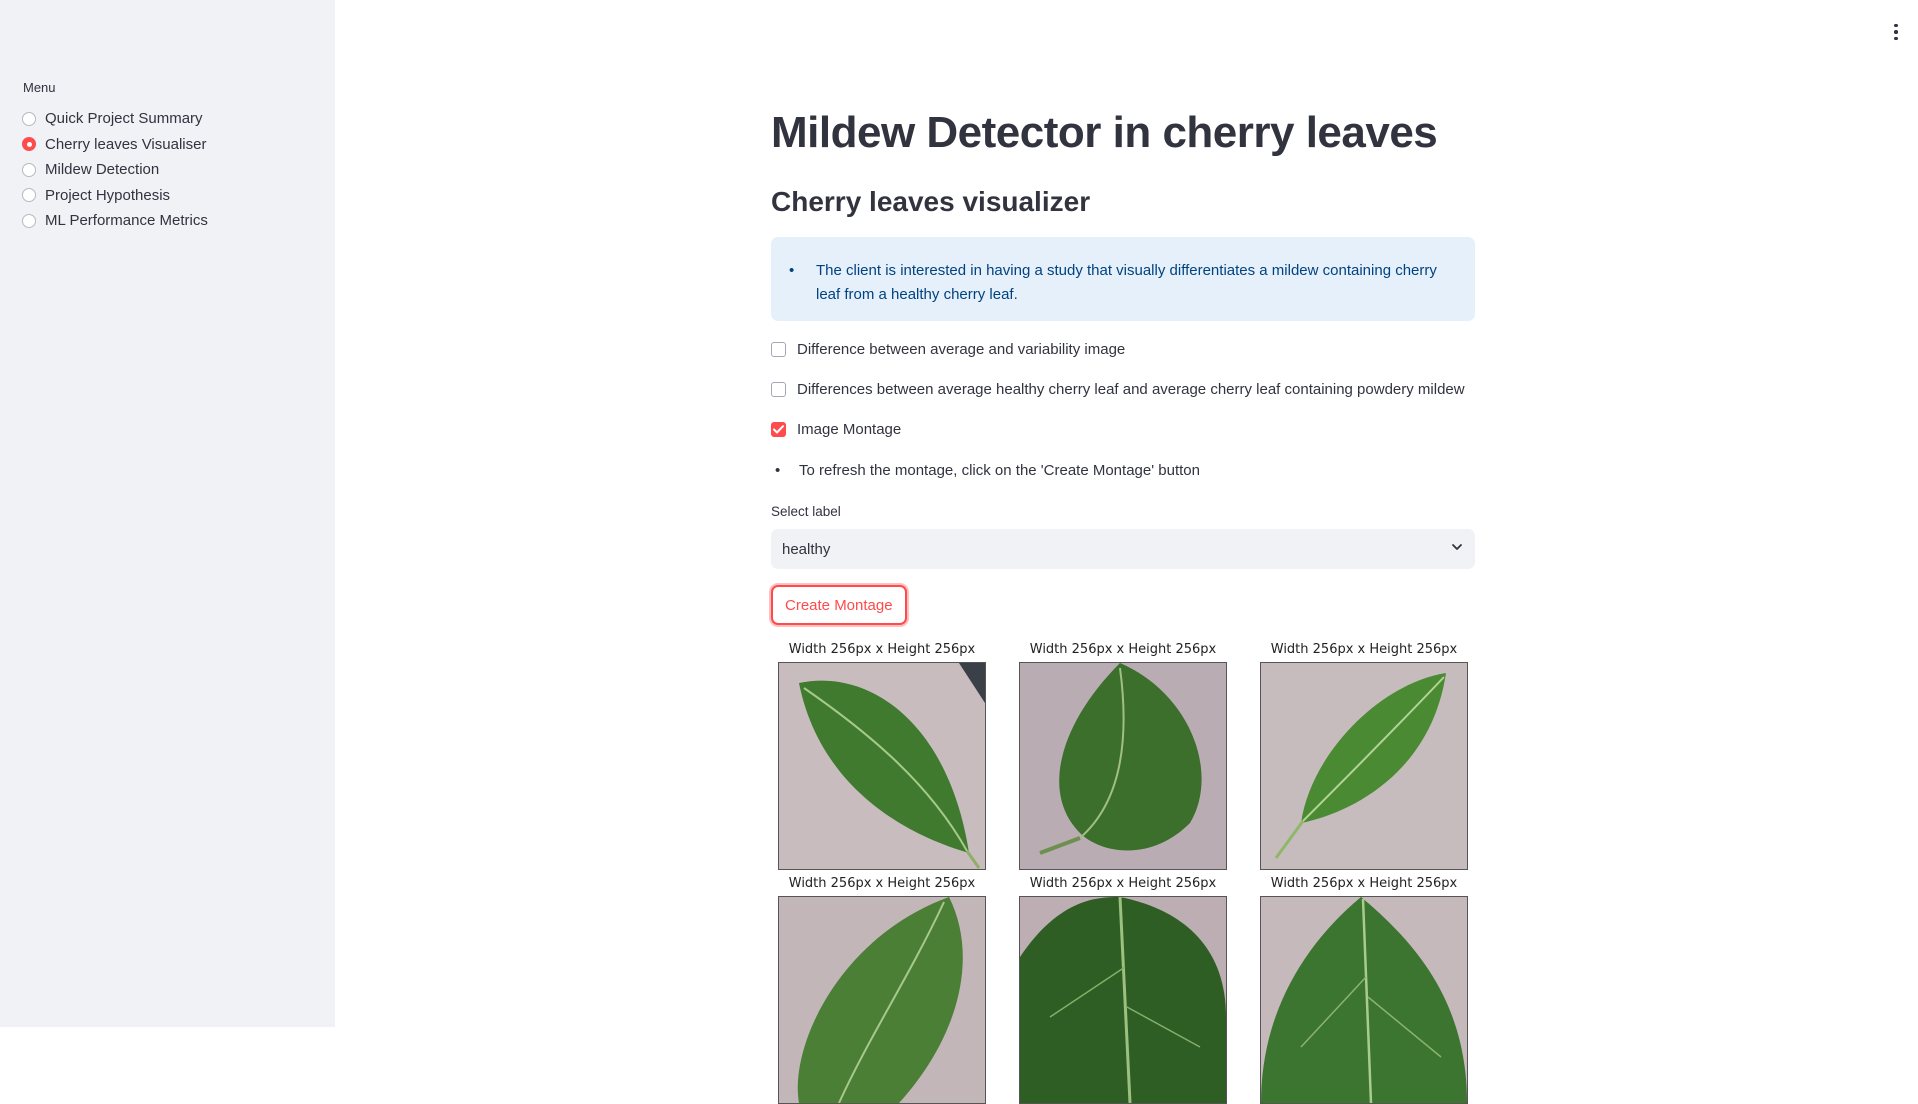 The height and width of the screenshot is (1104, 1918). What do you see at coordinates (931, 201) in the screenshot?
I see `section-subtitle: Cherry leaves visualizer` at bounding box center [931, 201].